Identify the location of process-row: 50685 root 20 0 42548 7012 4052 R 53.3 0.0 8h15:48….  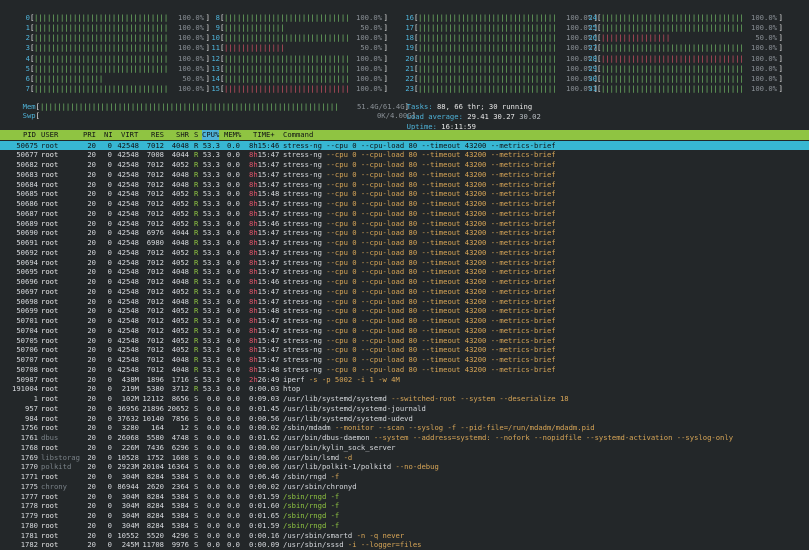
(404, 194).